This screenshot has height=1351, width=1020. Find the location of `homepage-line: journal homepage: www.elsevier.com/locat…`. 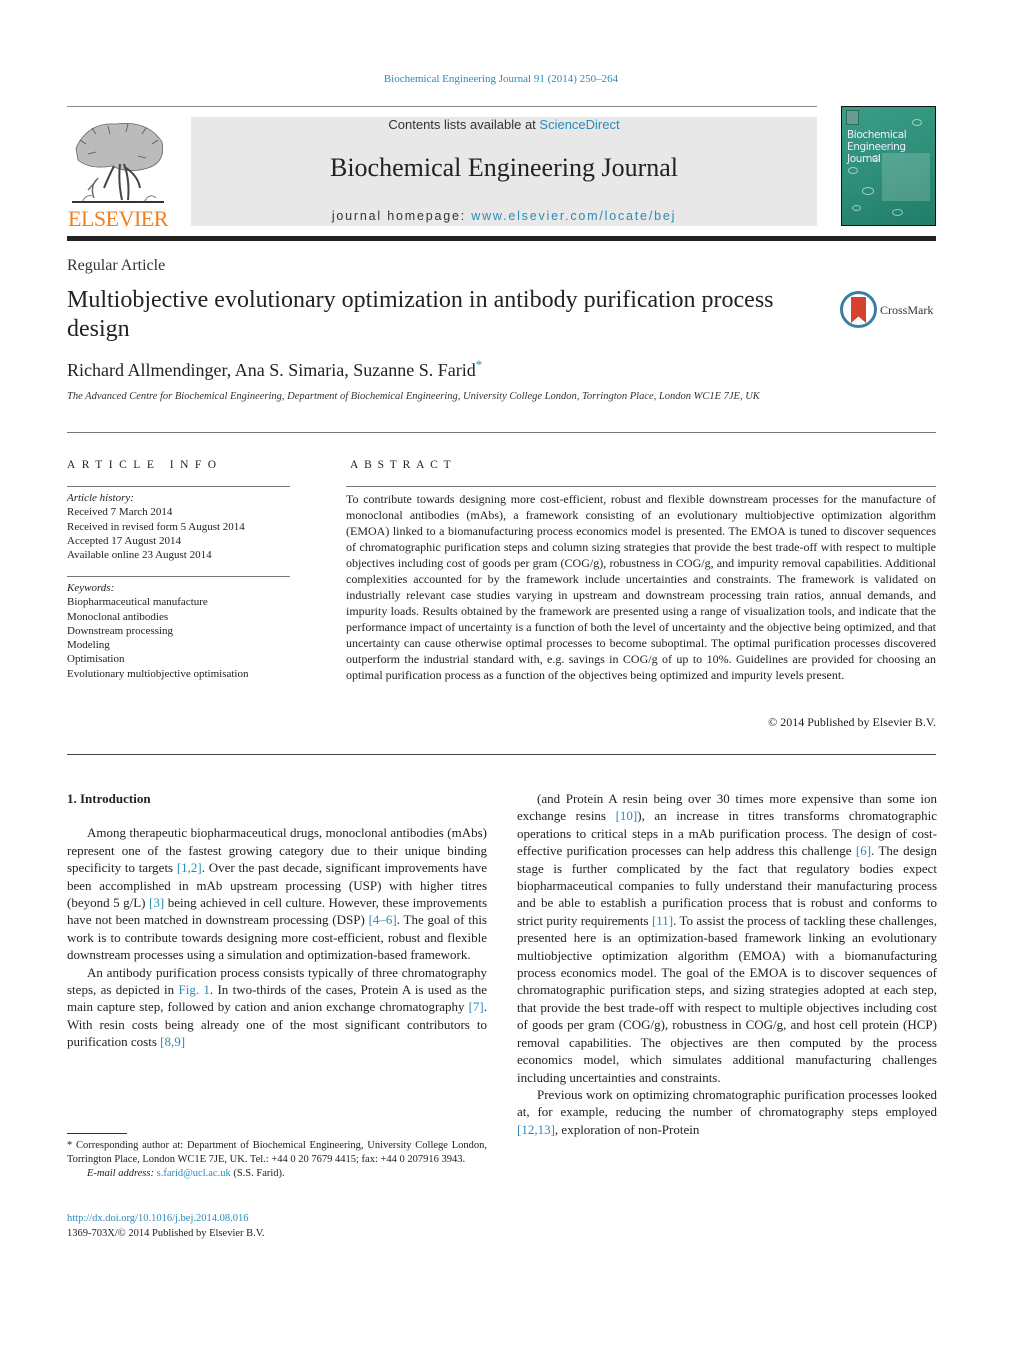

homepage-line: journal homepage: www.elsevier.com/locat… is located at coordinates (504, 216).